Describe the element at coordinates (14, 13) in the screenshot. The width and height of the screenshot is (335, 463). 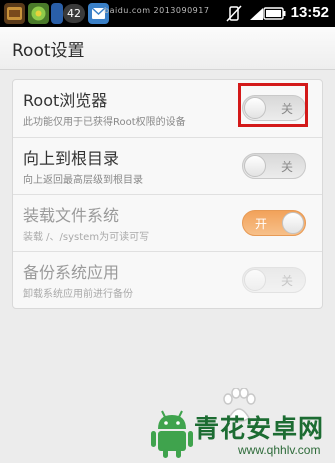
I see `app-notification-icon` at that location.